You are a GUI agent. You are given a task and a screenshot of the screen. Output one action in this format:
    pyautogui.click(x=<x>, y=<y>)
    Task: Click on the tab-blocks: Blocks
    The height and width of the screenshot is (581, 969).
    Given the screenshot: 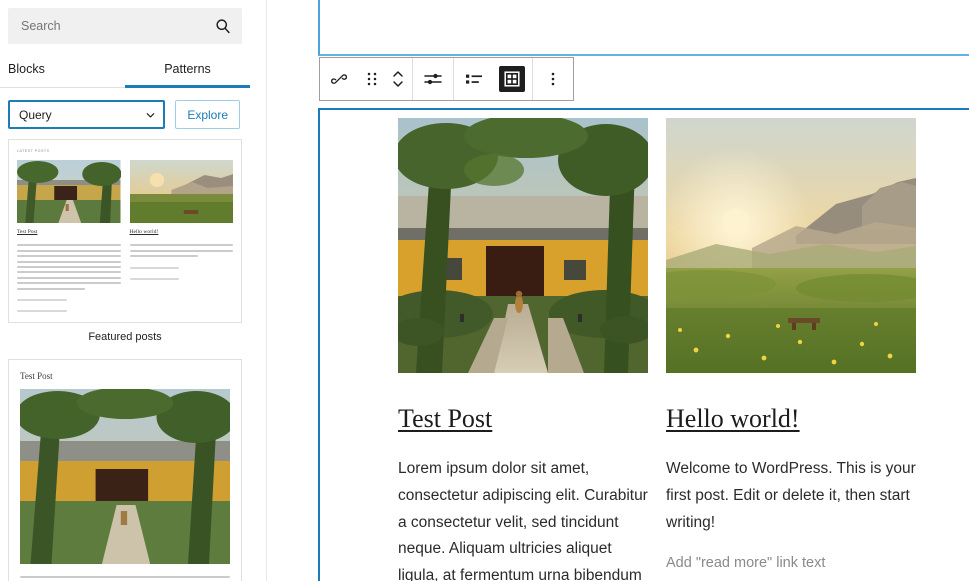 What is the action you would take?
    pyautogui.click(x=62, y=69)
    